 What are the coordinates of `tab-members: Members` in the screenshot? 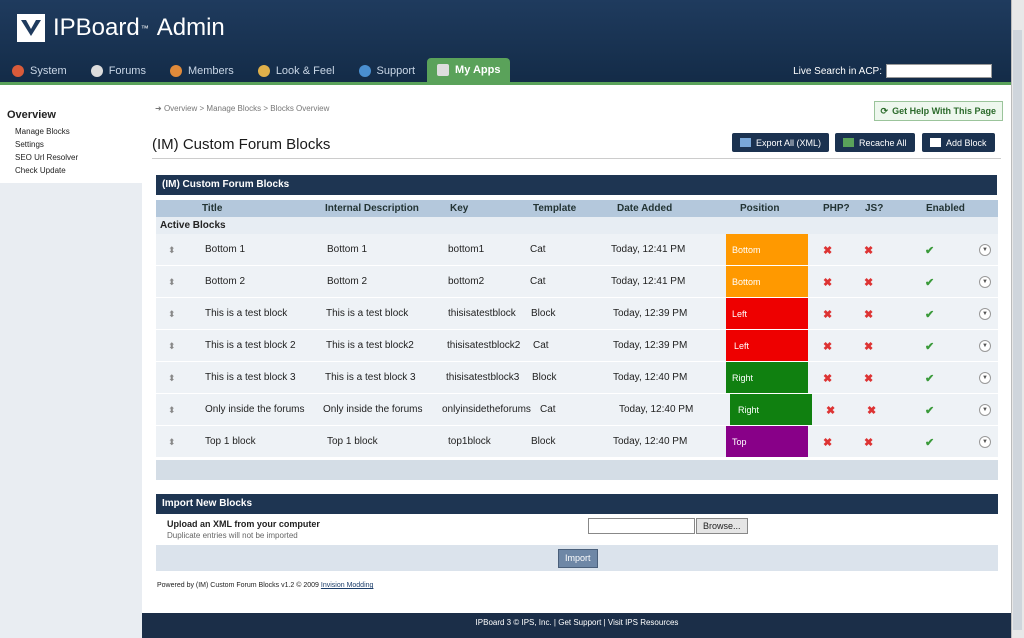 It's located at (202, 71).